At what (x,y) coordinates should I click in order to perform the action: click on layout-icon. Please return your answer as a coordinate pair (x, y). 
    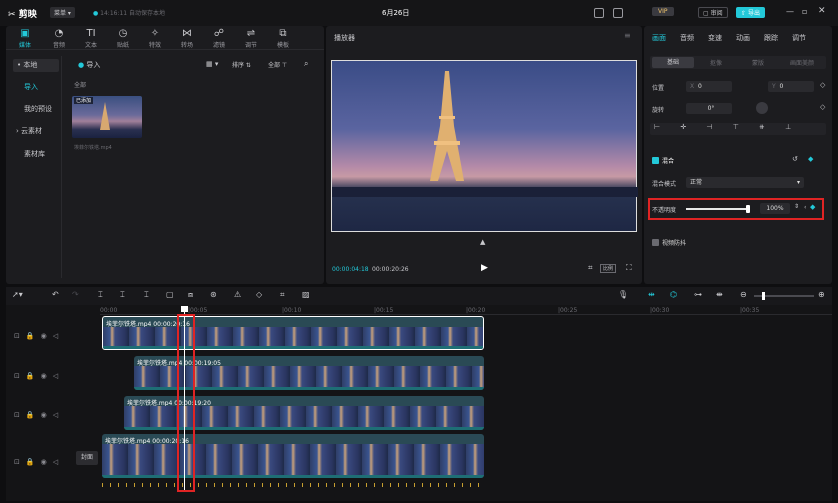
    Looking at the image, I should click on (599, 13).